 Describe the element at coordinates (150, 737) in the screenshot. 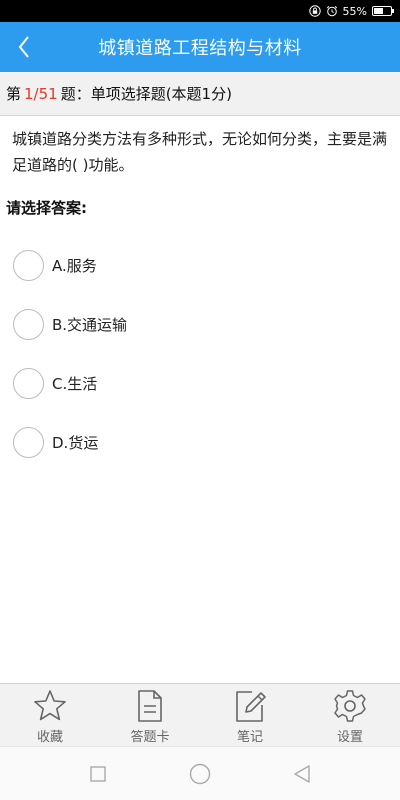

I see `nav-label: 答题卡` at that location.